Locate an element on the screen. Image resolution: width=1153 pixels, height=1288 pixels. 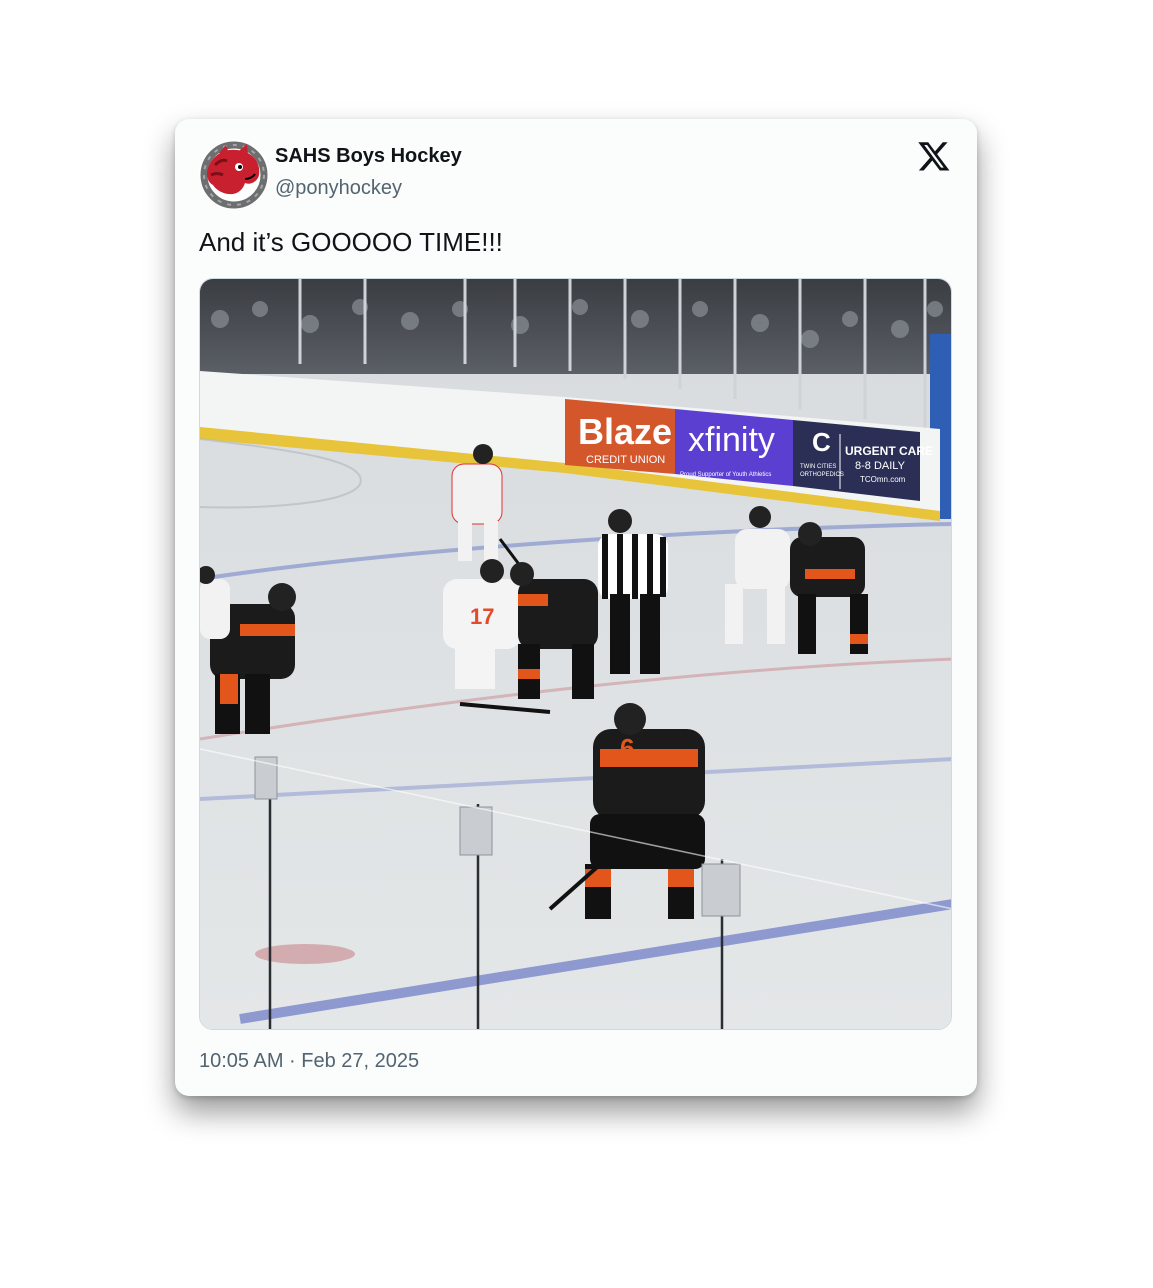
ad-tco-line2: ORTHOPEDICS is located at coordinates (822, 475).